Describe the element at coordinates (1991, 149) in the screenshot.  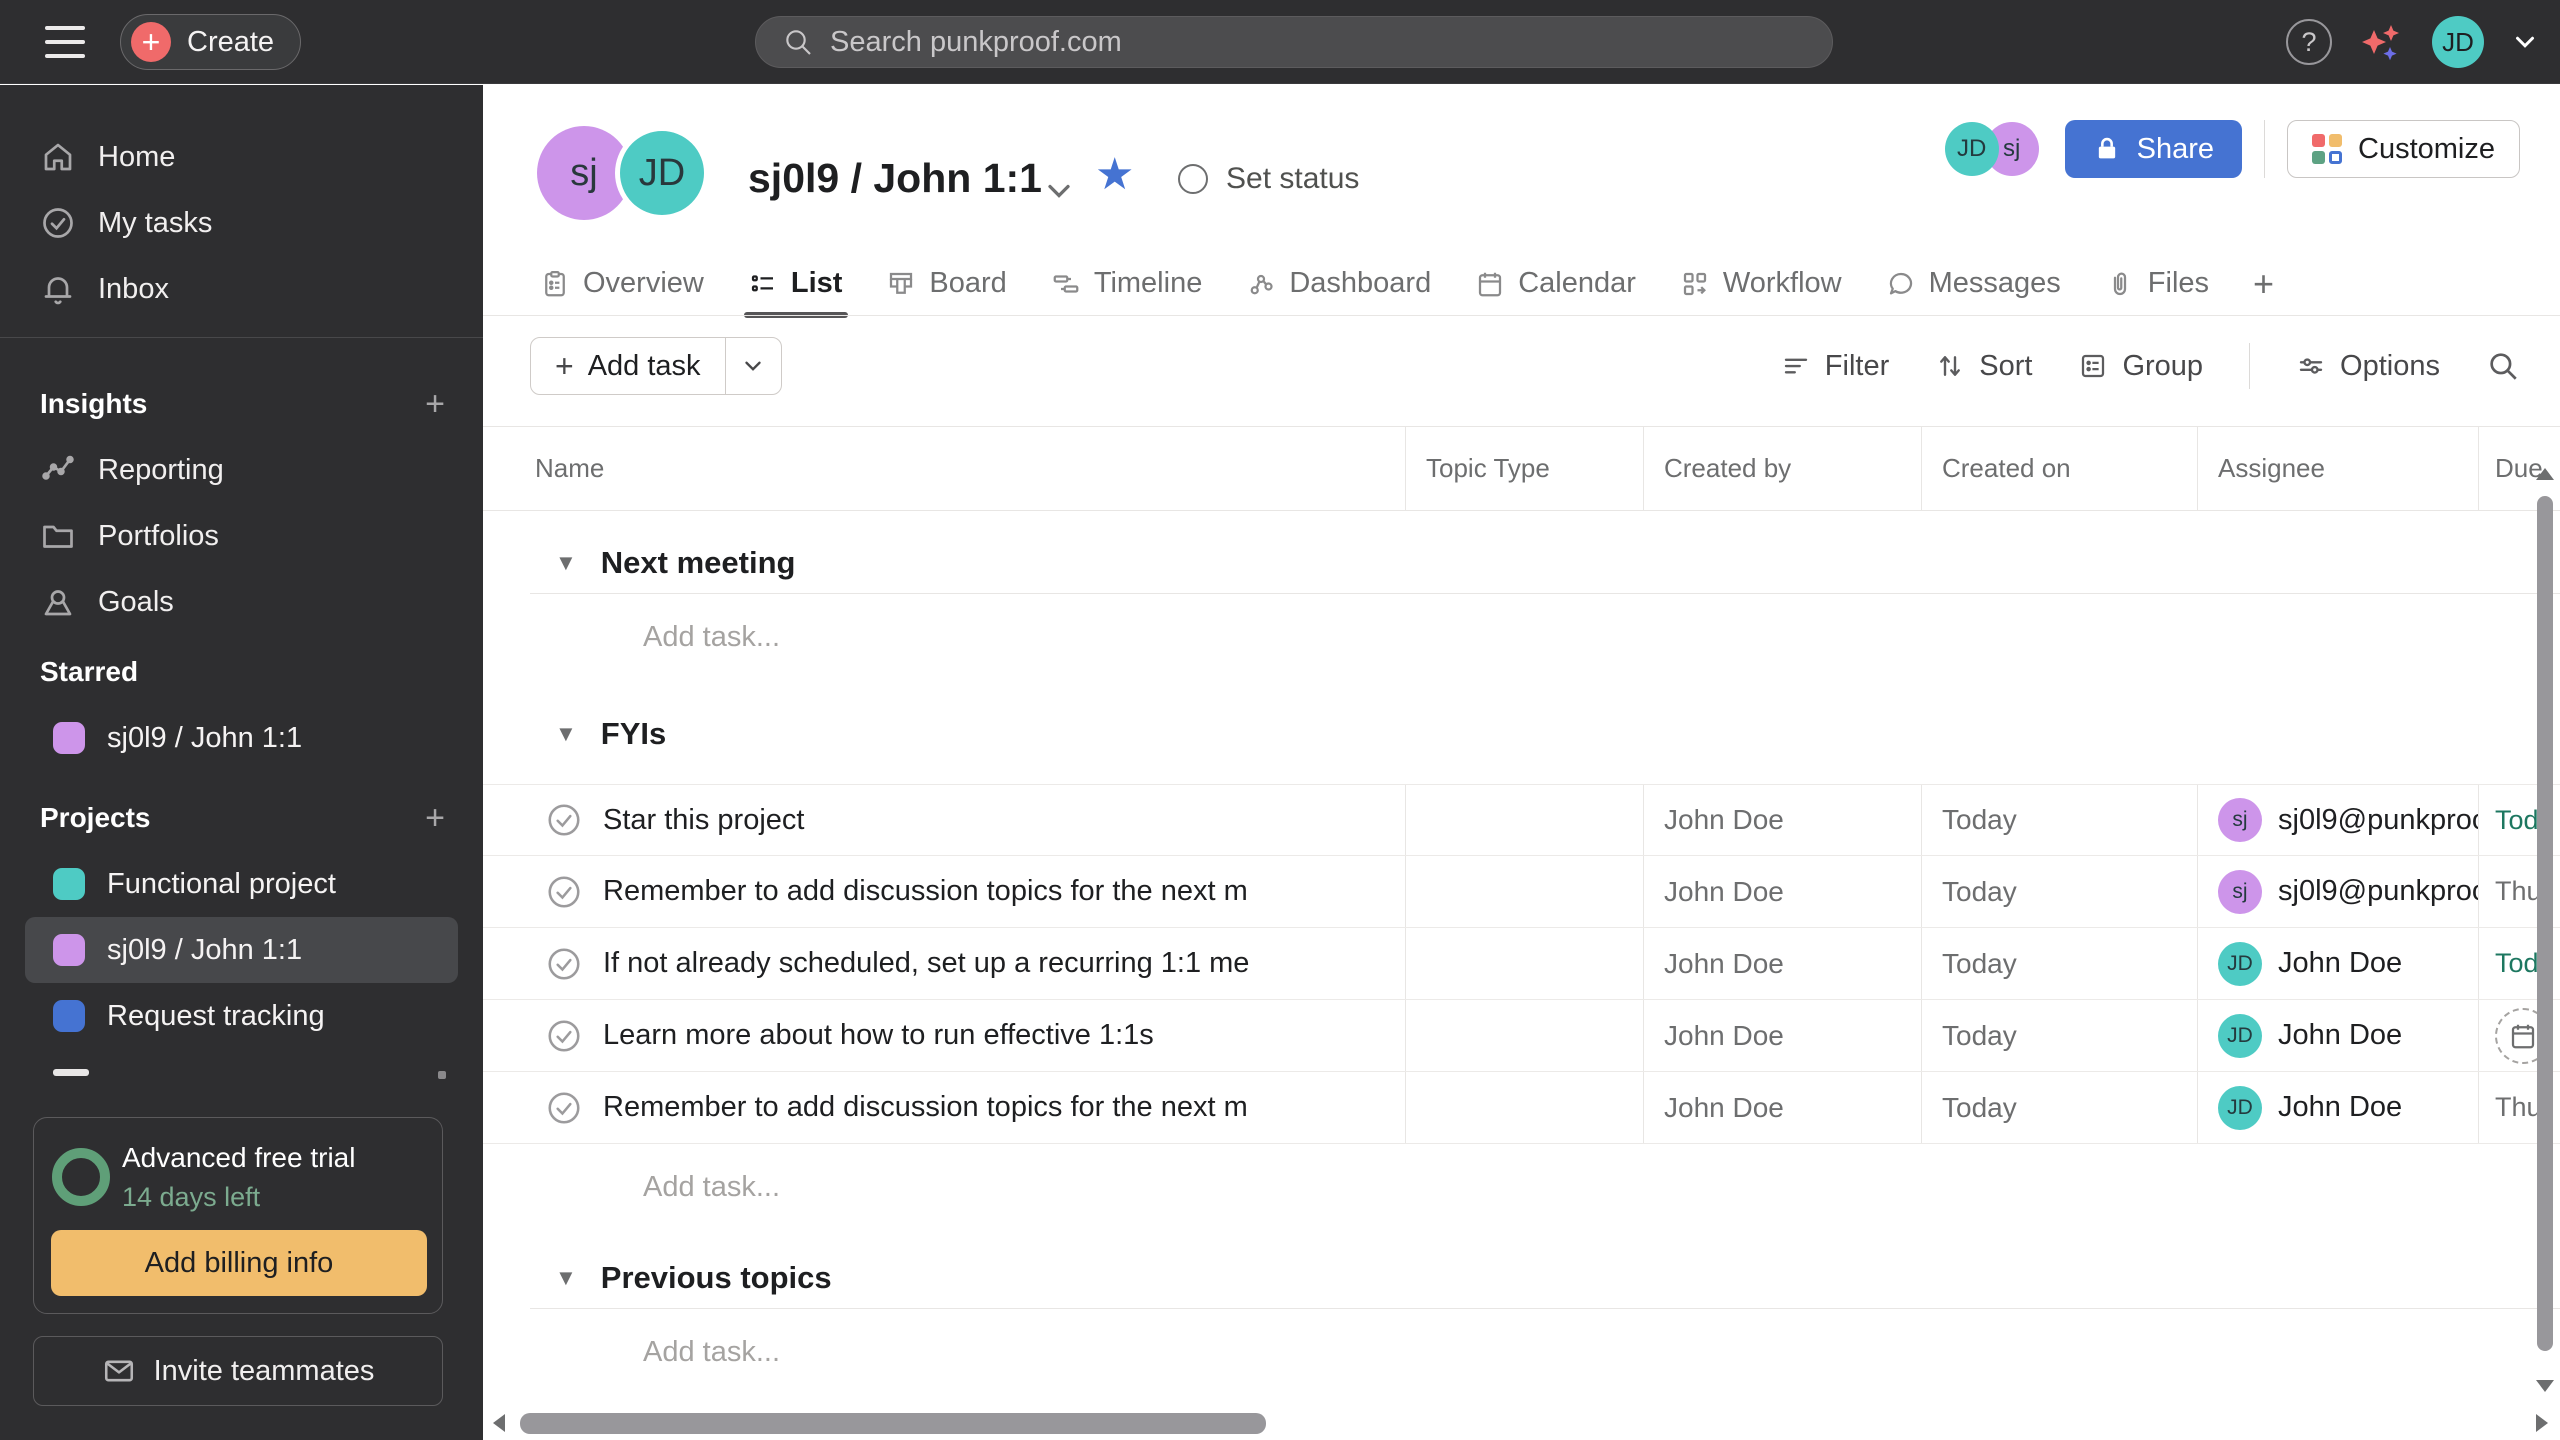
I see `member-avatars: JD sj` at that location.